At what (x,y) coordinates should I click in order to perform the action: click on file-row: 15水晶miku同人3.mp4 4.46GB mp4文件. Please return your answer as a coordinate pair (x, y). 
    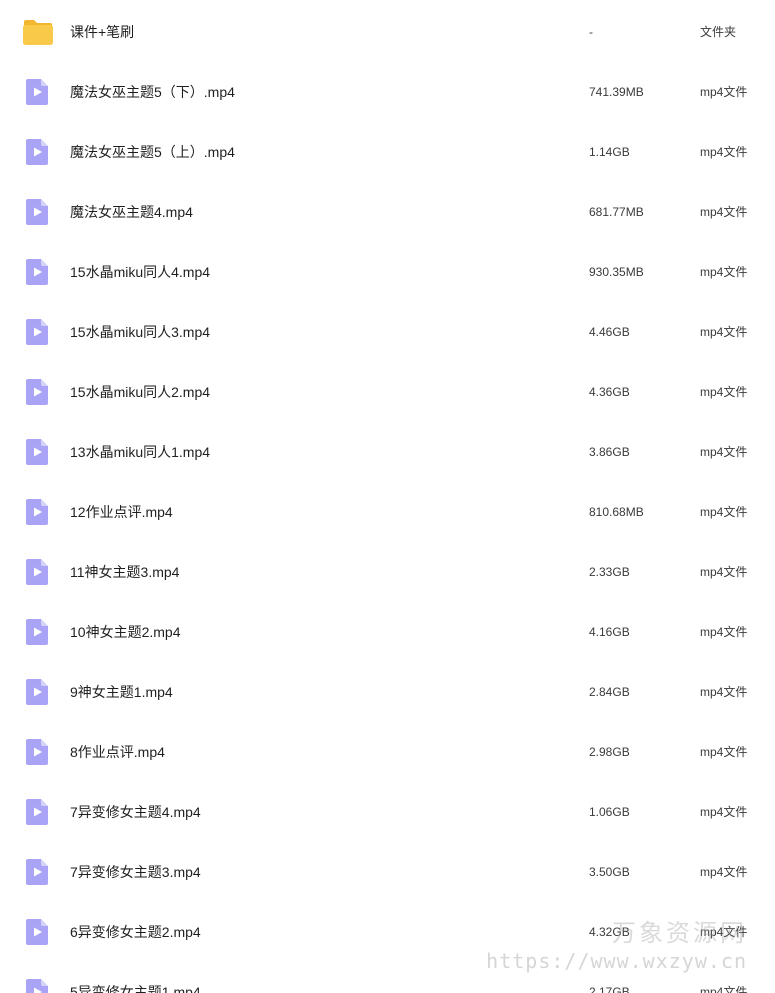
    Looking at the image, I should click on (387, 332).